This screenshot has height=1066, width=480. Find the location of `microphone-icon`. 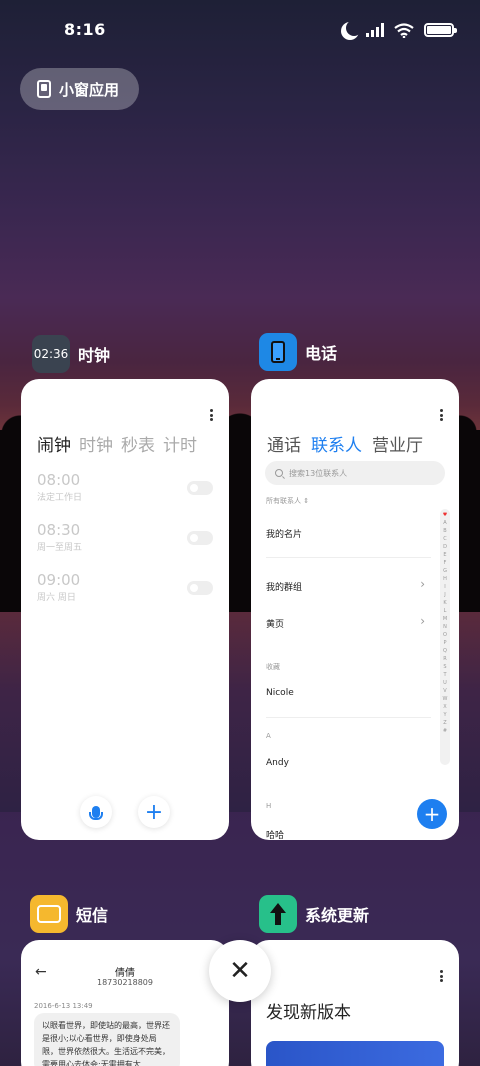

microphone-icon is located at coordinates (96, 813).